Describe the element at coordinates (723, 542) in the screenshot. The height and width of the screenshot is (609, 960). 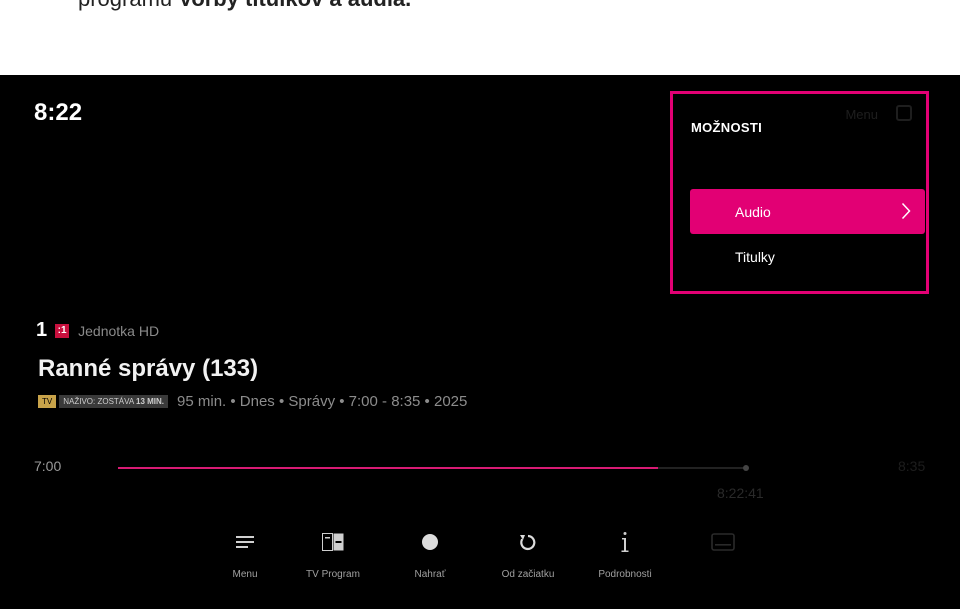
I see `subtitles-icon` at that location.